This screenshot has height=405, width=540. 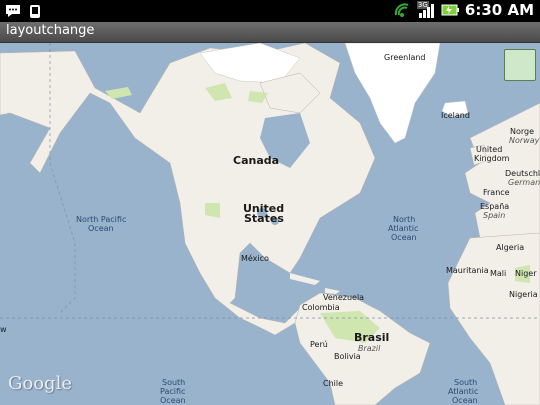 What do you see at coordinates (101, 219) in the screenshot?
I see `label-north-pacific-1: North Pacific` at bounding box center [101, 219].